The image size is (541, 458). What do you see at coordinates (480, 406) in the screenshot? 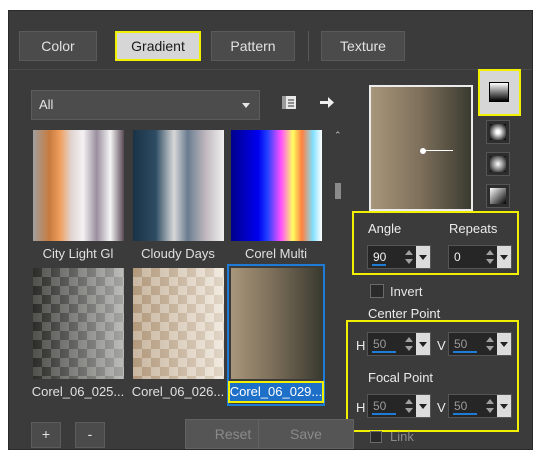
I see `focal-v-spinbox: 50` at bounding box center [480, 406].